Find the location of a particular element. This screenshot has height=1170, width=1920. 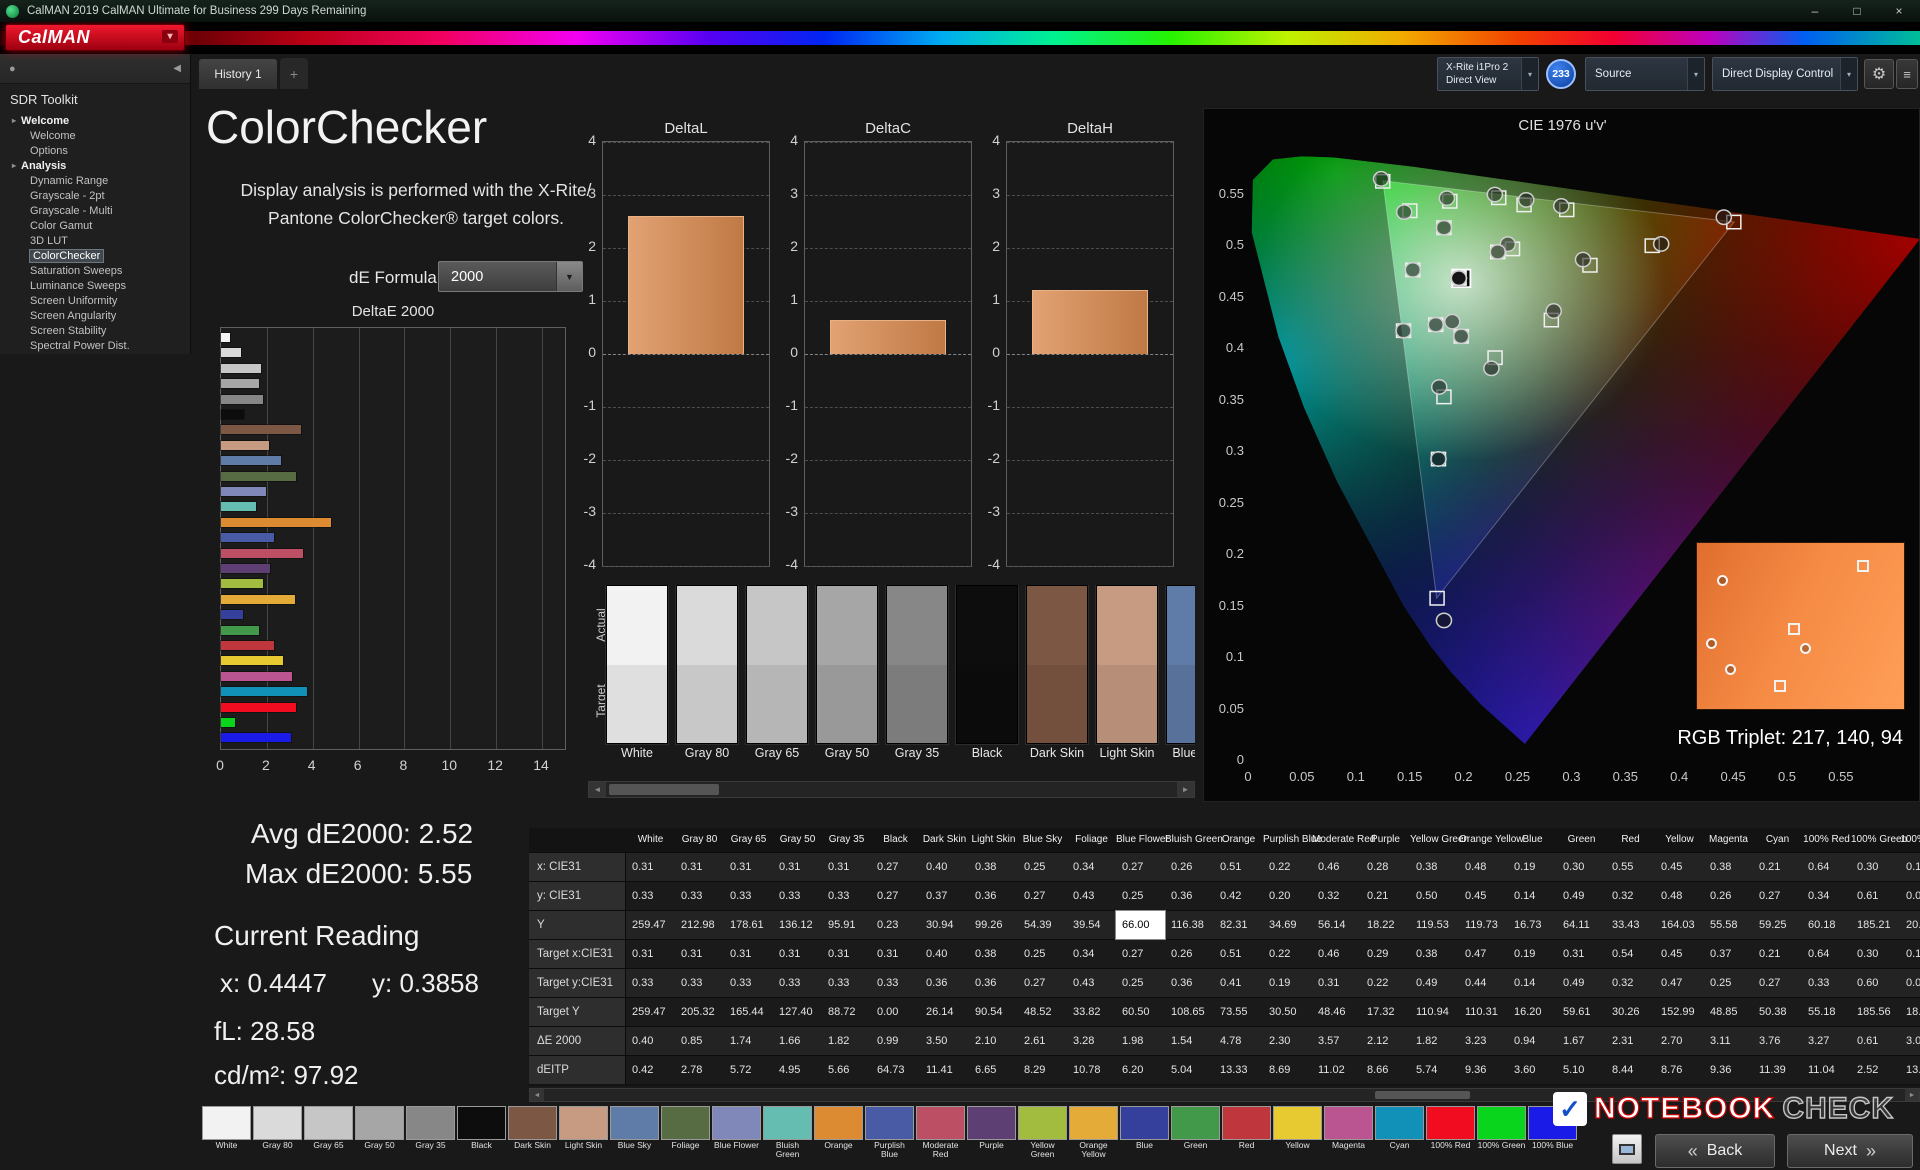

deltae-x-axis: 0 2 4 6 8 10 12 14 is located at coordinates (391, 766).